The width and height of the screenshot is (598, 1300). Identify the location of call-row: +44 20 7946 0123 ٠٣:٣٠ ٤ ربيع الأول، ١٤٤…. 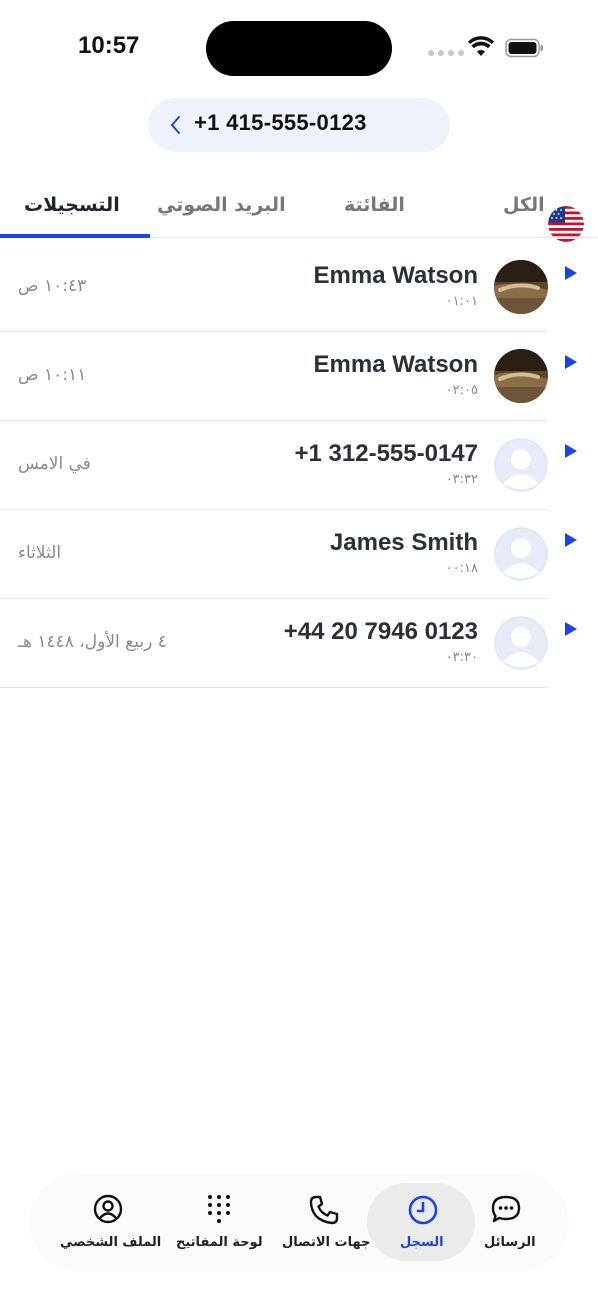
(288, 643).